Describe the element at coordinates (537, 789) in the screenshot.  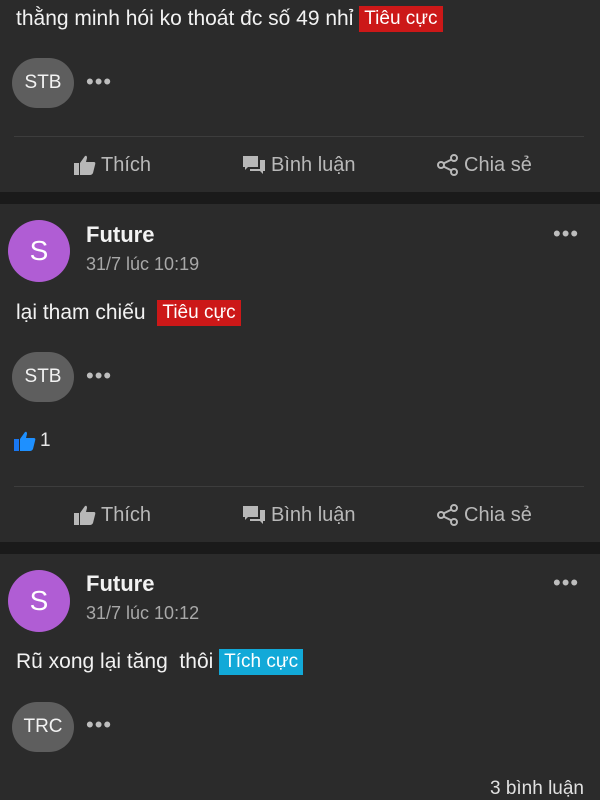
I see `comment-count: 3 bình luận` at that location.